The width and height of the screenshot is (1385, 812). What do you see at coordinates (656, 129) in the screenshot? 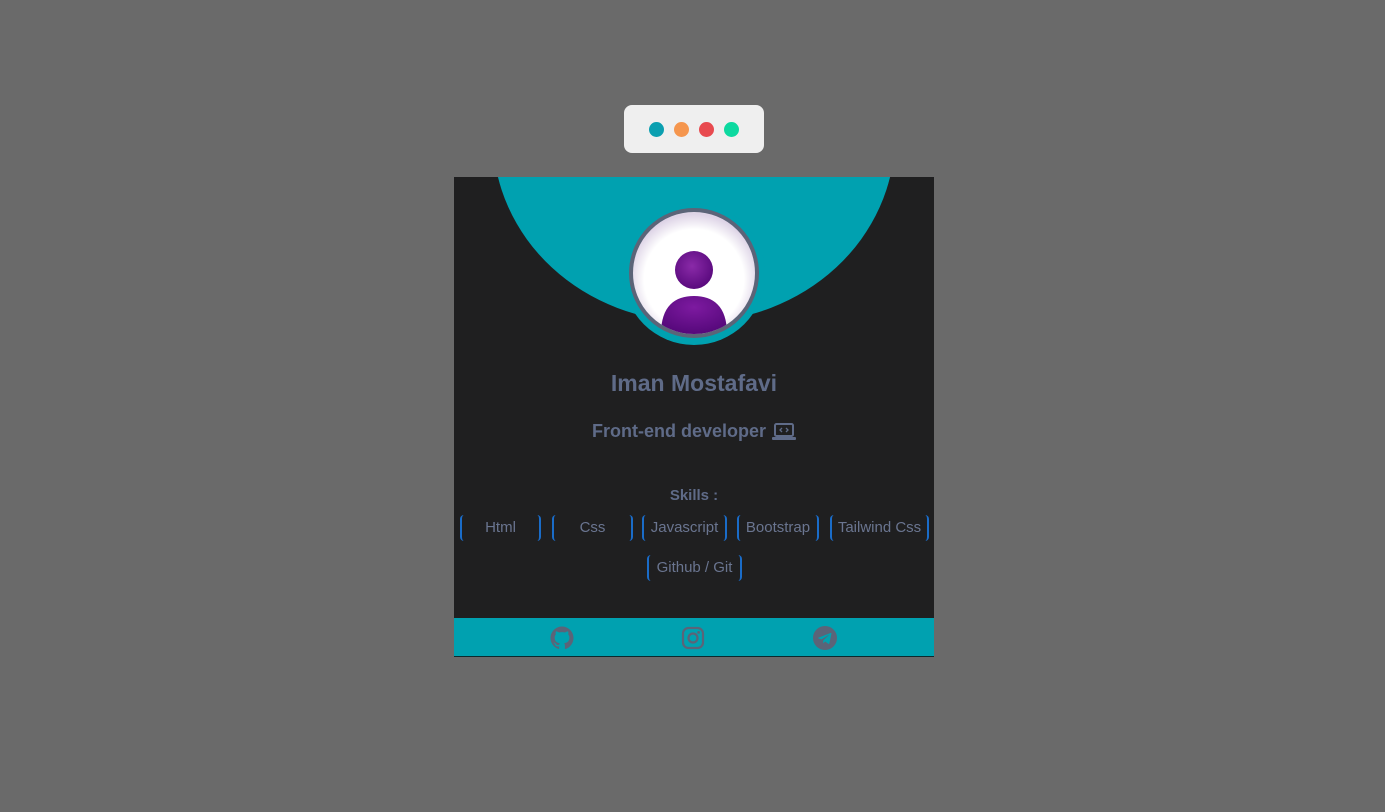
I see `teal-dot` at bounding box center [656, 129].